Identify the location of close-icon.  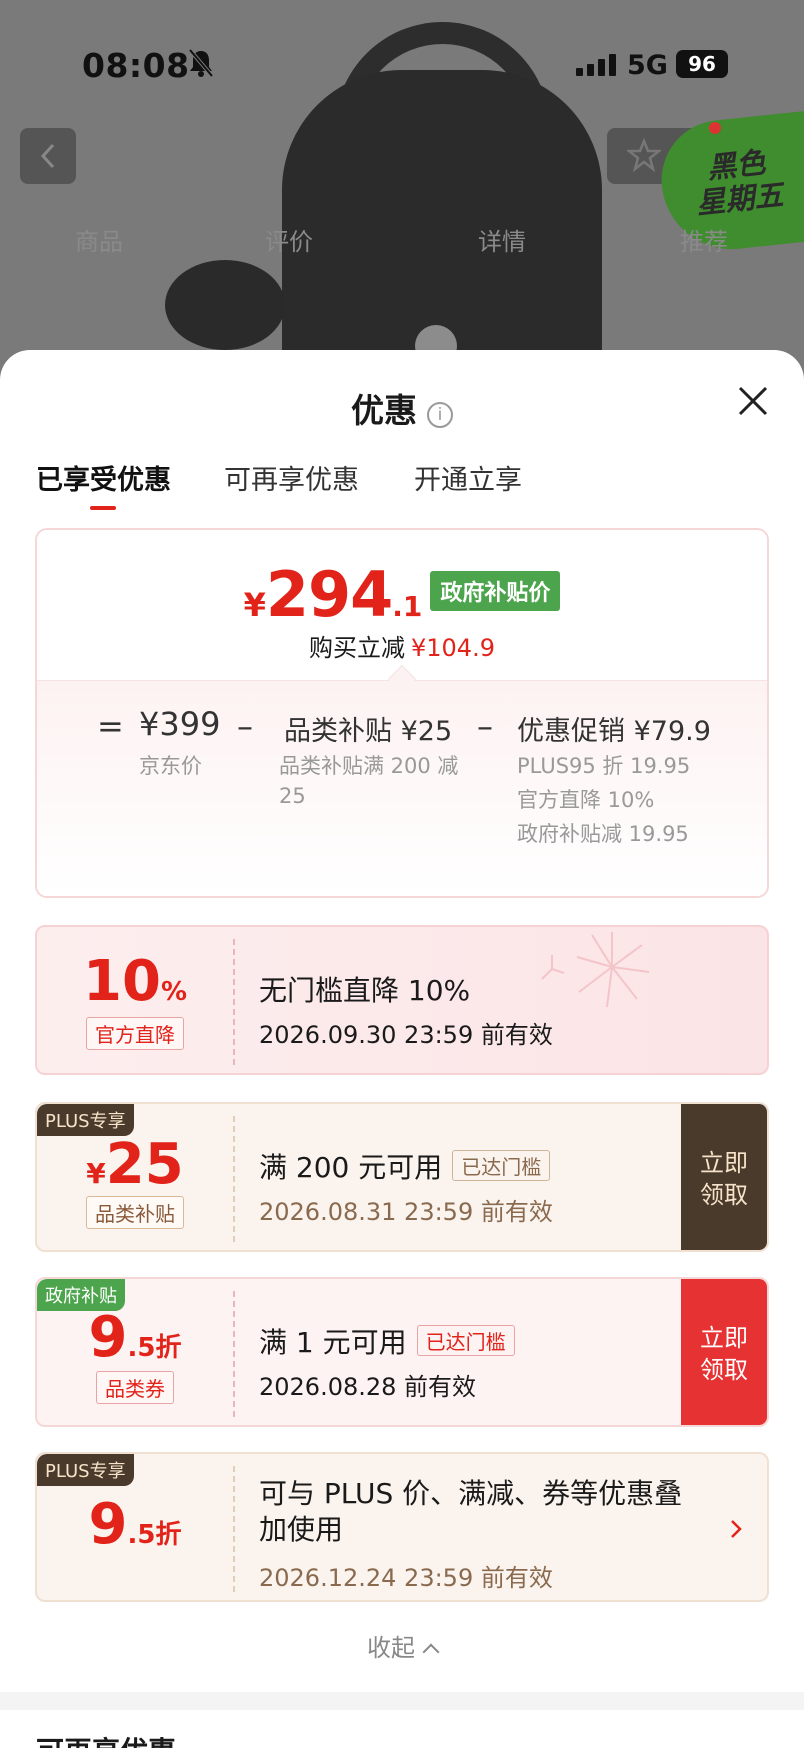
(753, 401).